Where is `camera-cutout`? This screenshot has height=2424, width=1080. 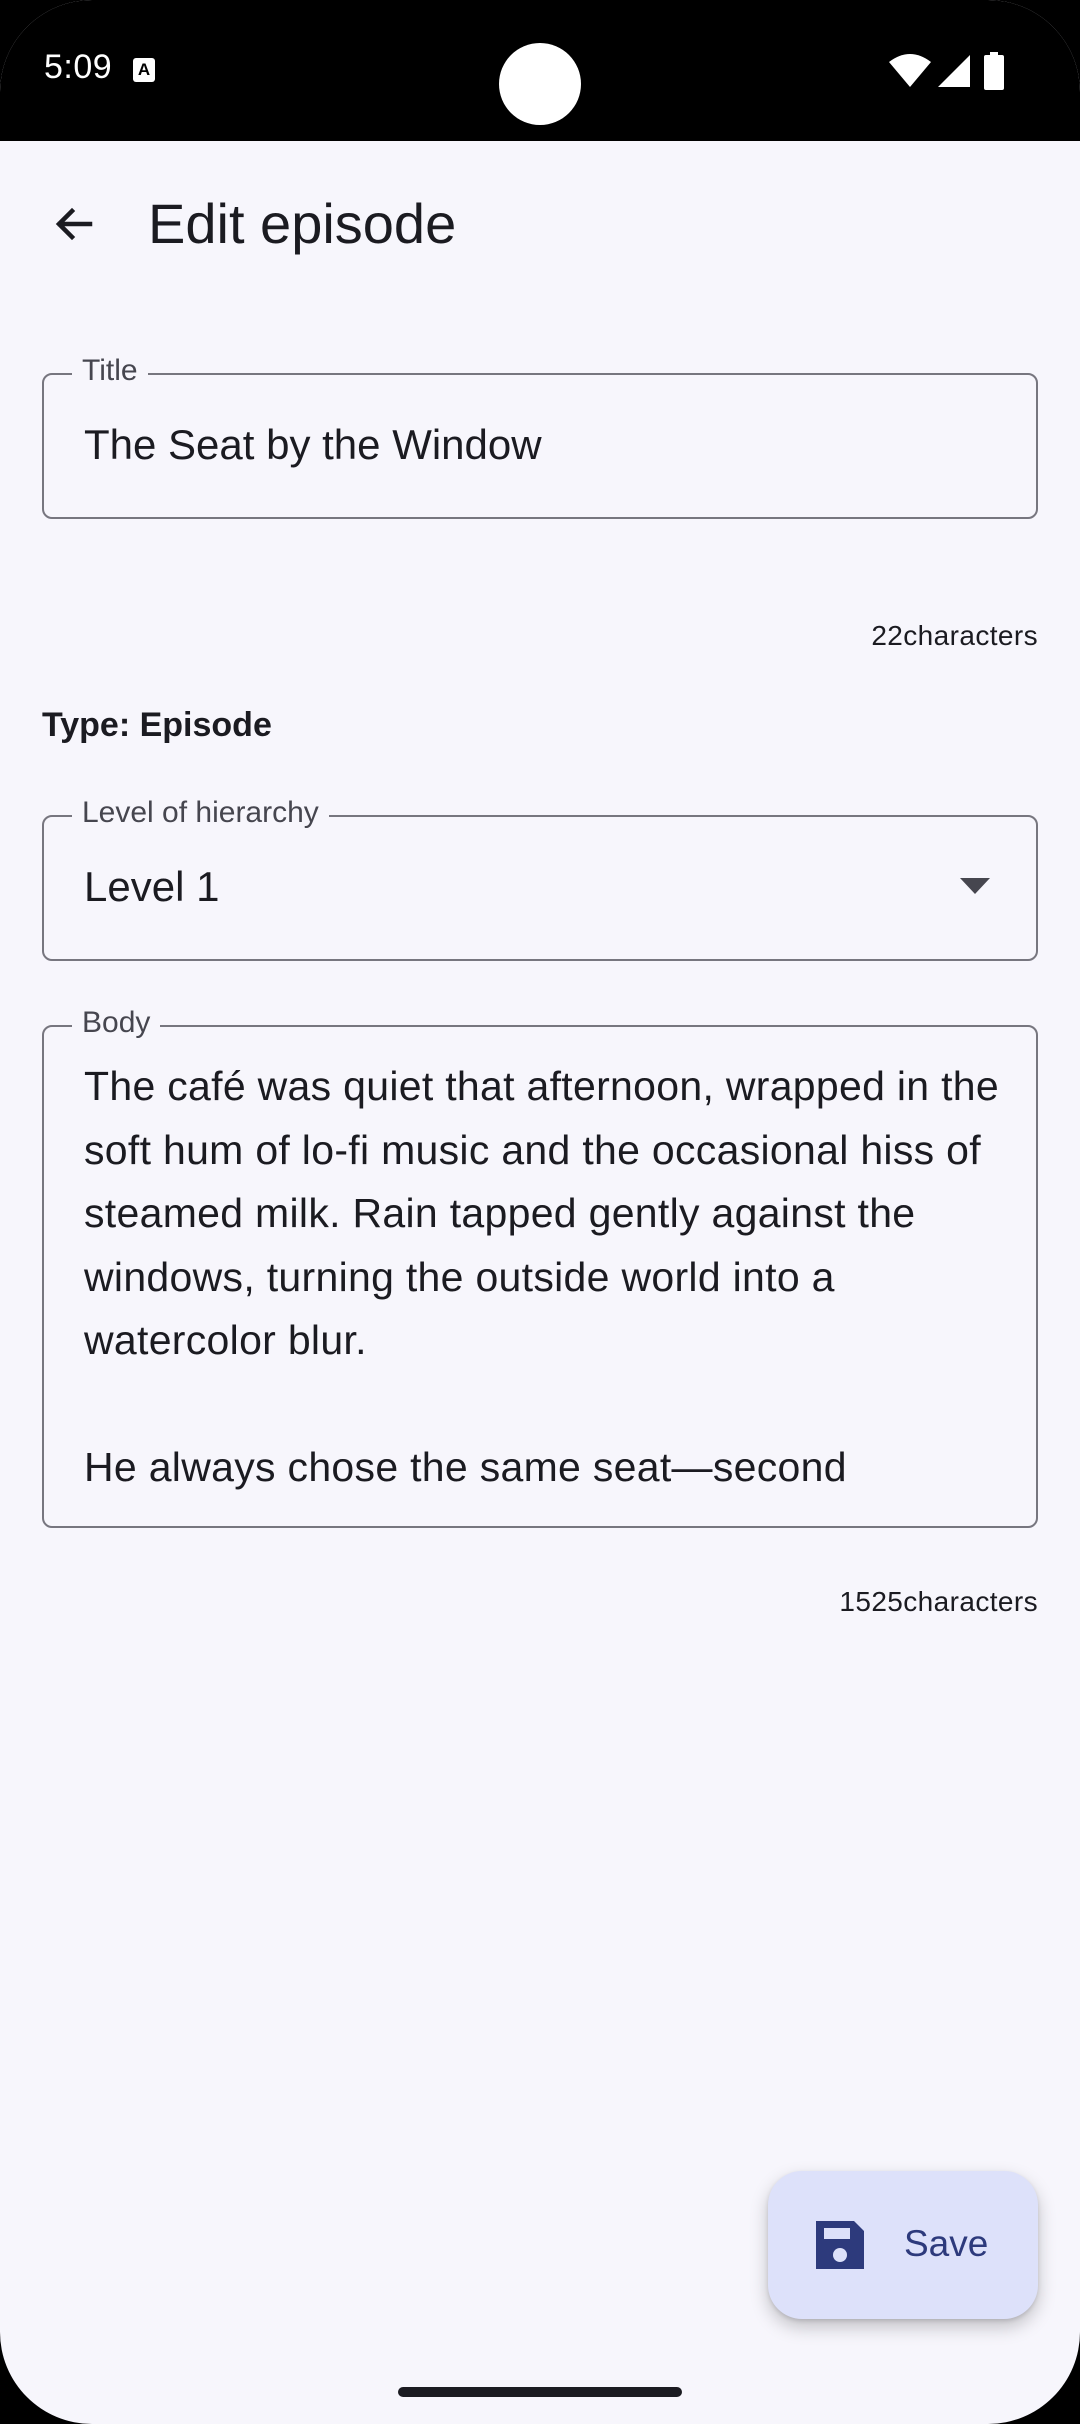
camera-cutout is located at coordinates (540, 84).